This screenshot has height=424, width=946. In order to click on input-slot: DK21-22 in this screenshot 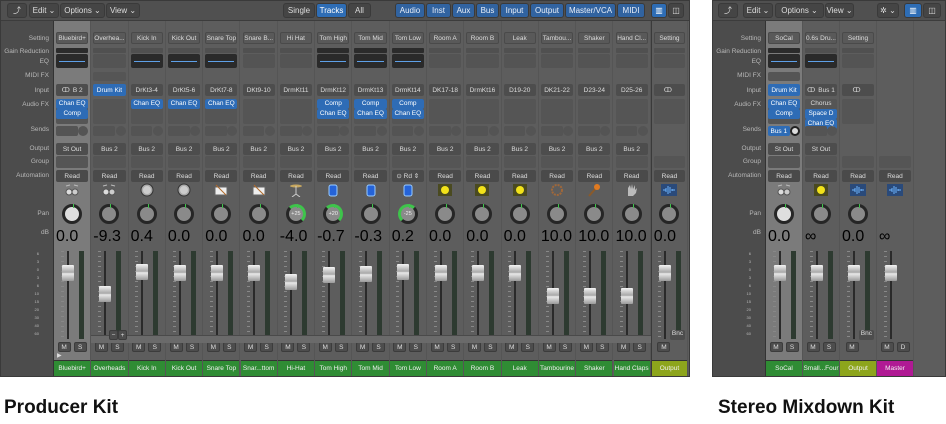, I will do `click(557, 90)`.